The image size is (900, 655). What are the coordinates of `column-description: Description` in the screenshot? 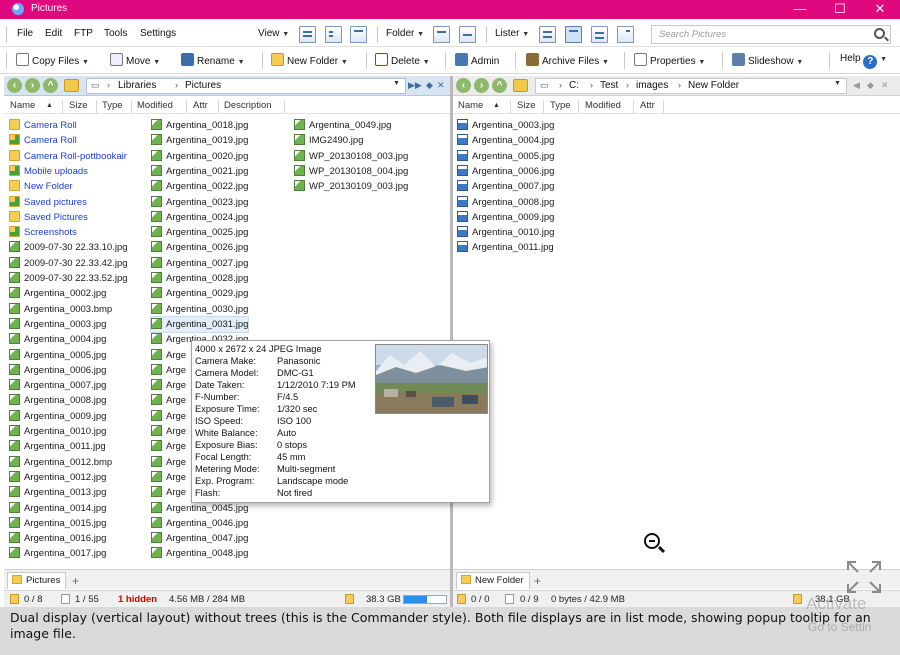 It's located at (248, 105).